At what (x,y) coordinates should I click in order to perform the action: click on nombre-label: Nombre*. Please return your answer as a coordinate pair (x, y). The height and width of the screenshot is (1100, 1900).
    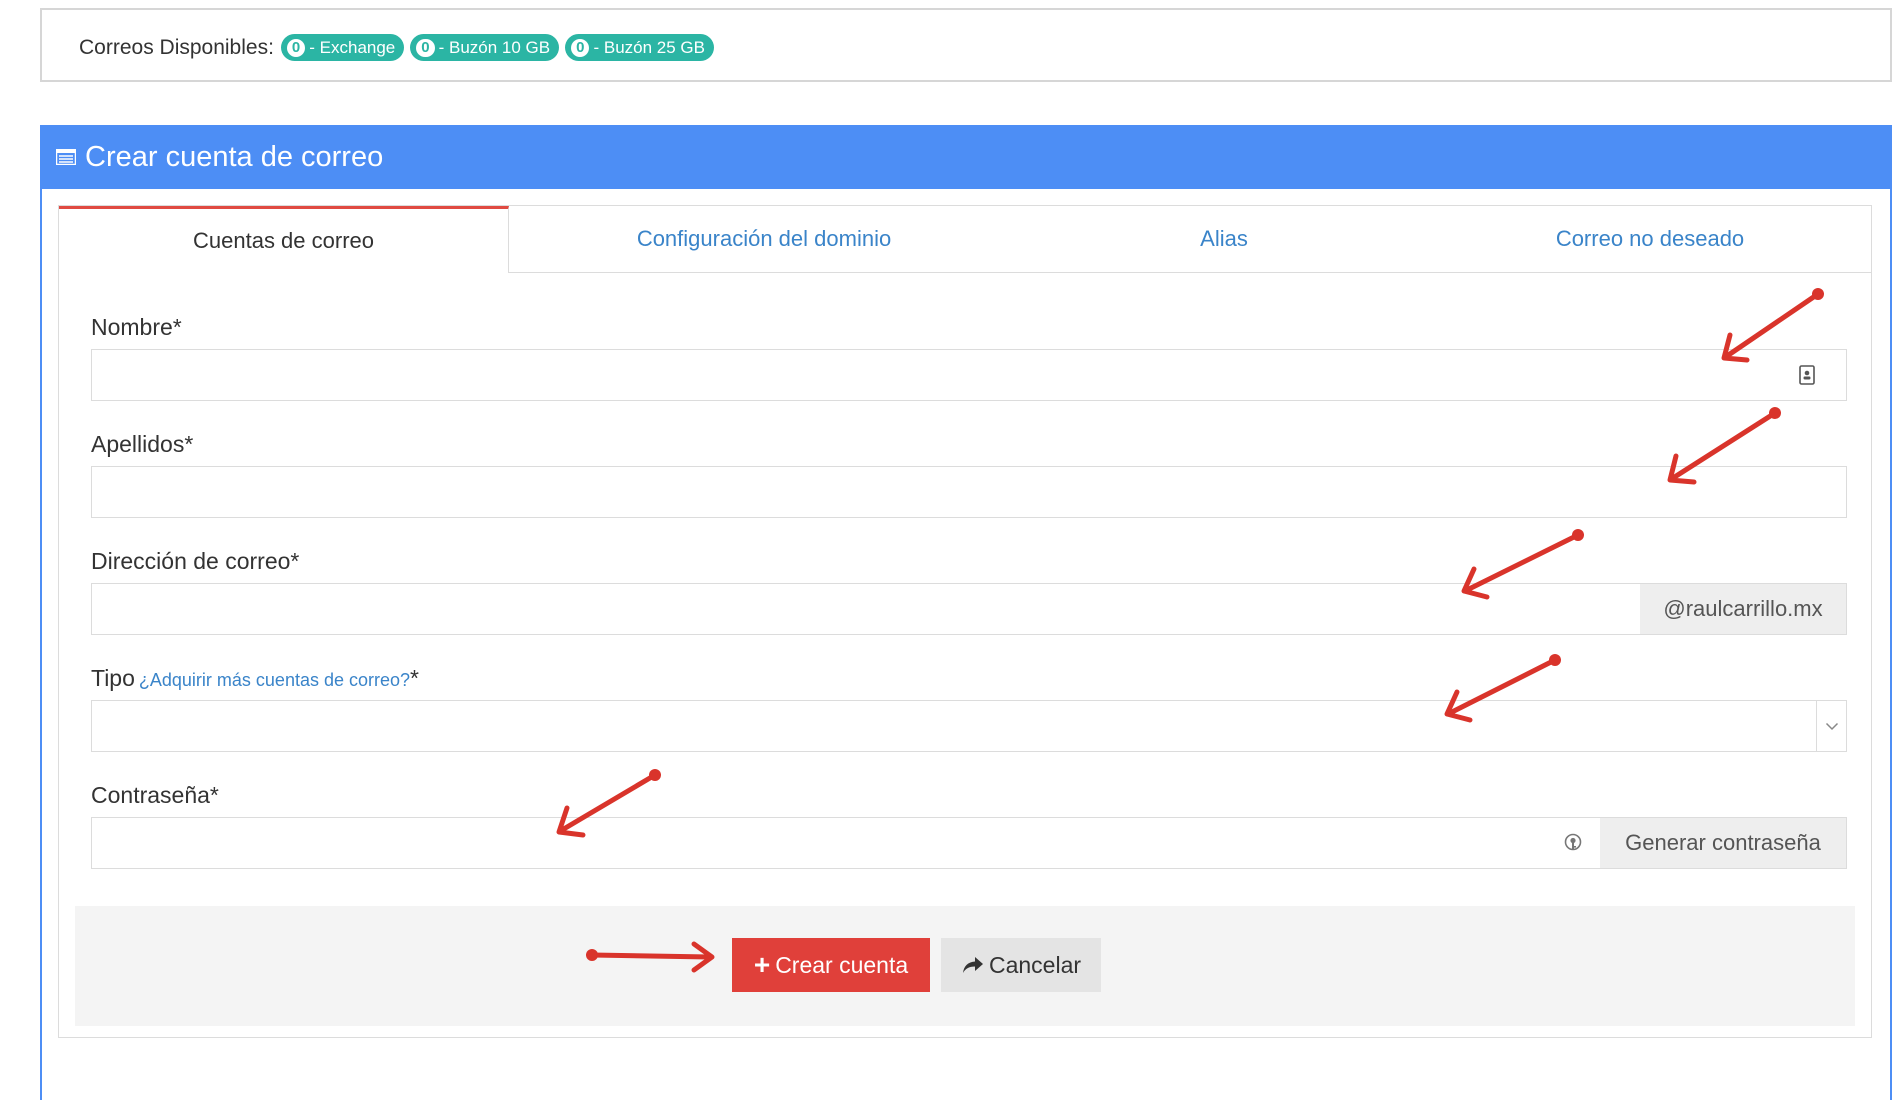
    Looking at the image, I should click on (136, 327).